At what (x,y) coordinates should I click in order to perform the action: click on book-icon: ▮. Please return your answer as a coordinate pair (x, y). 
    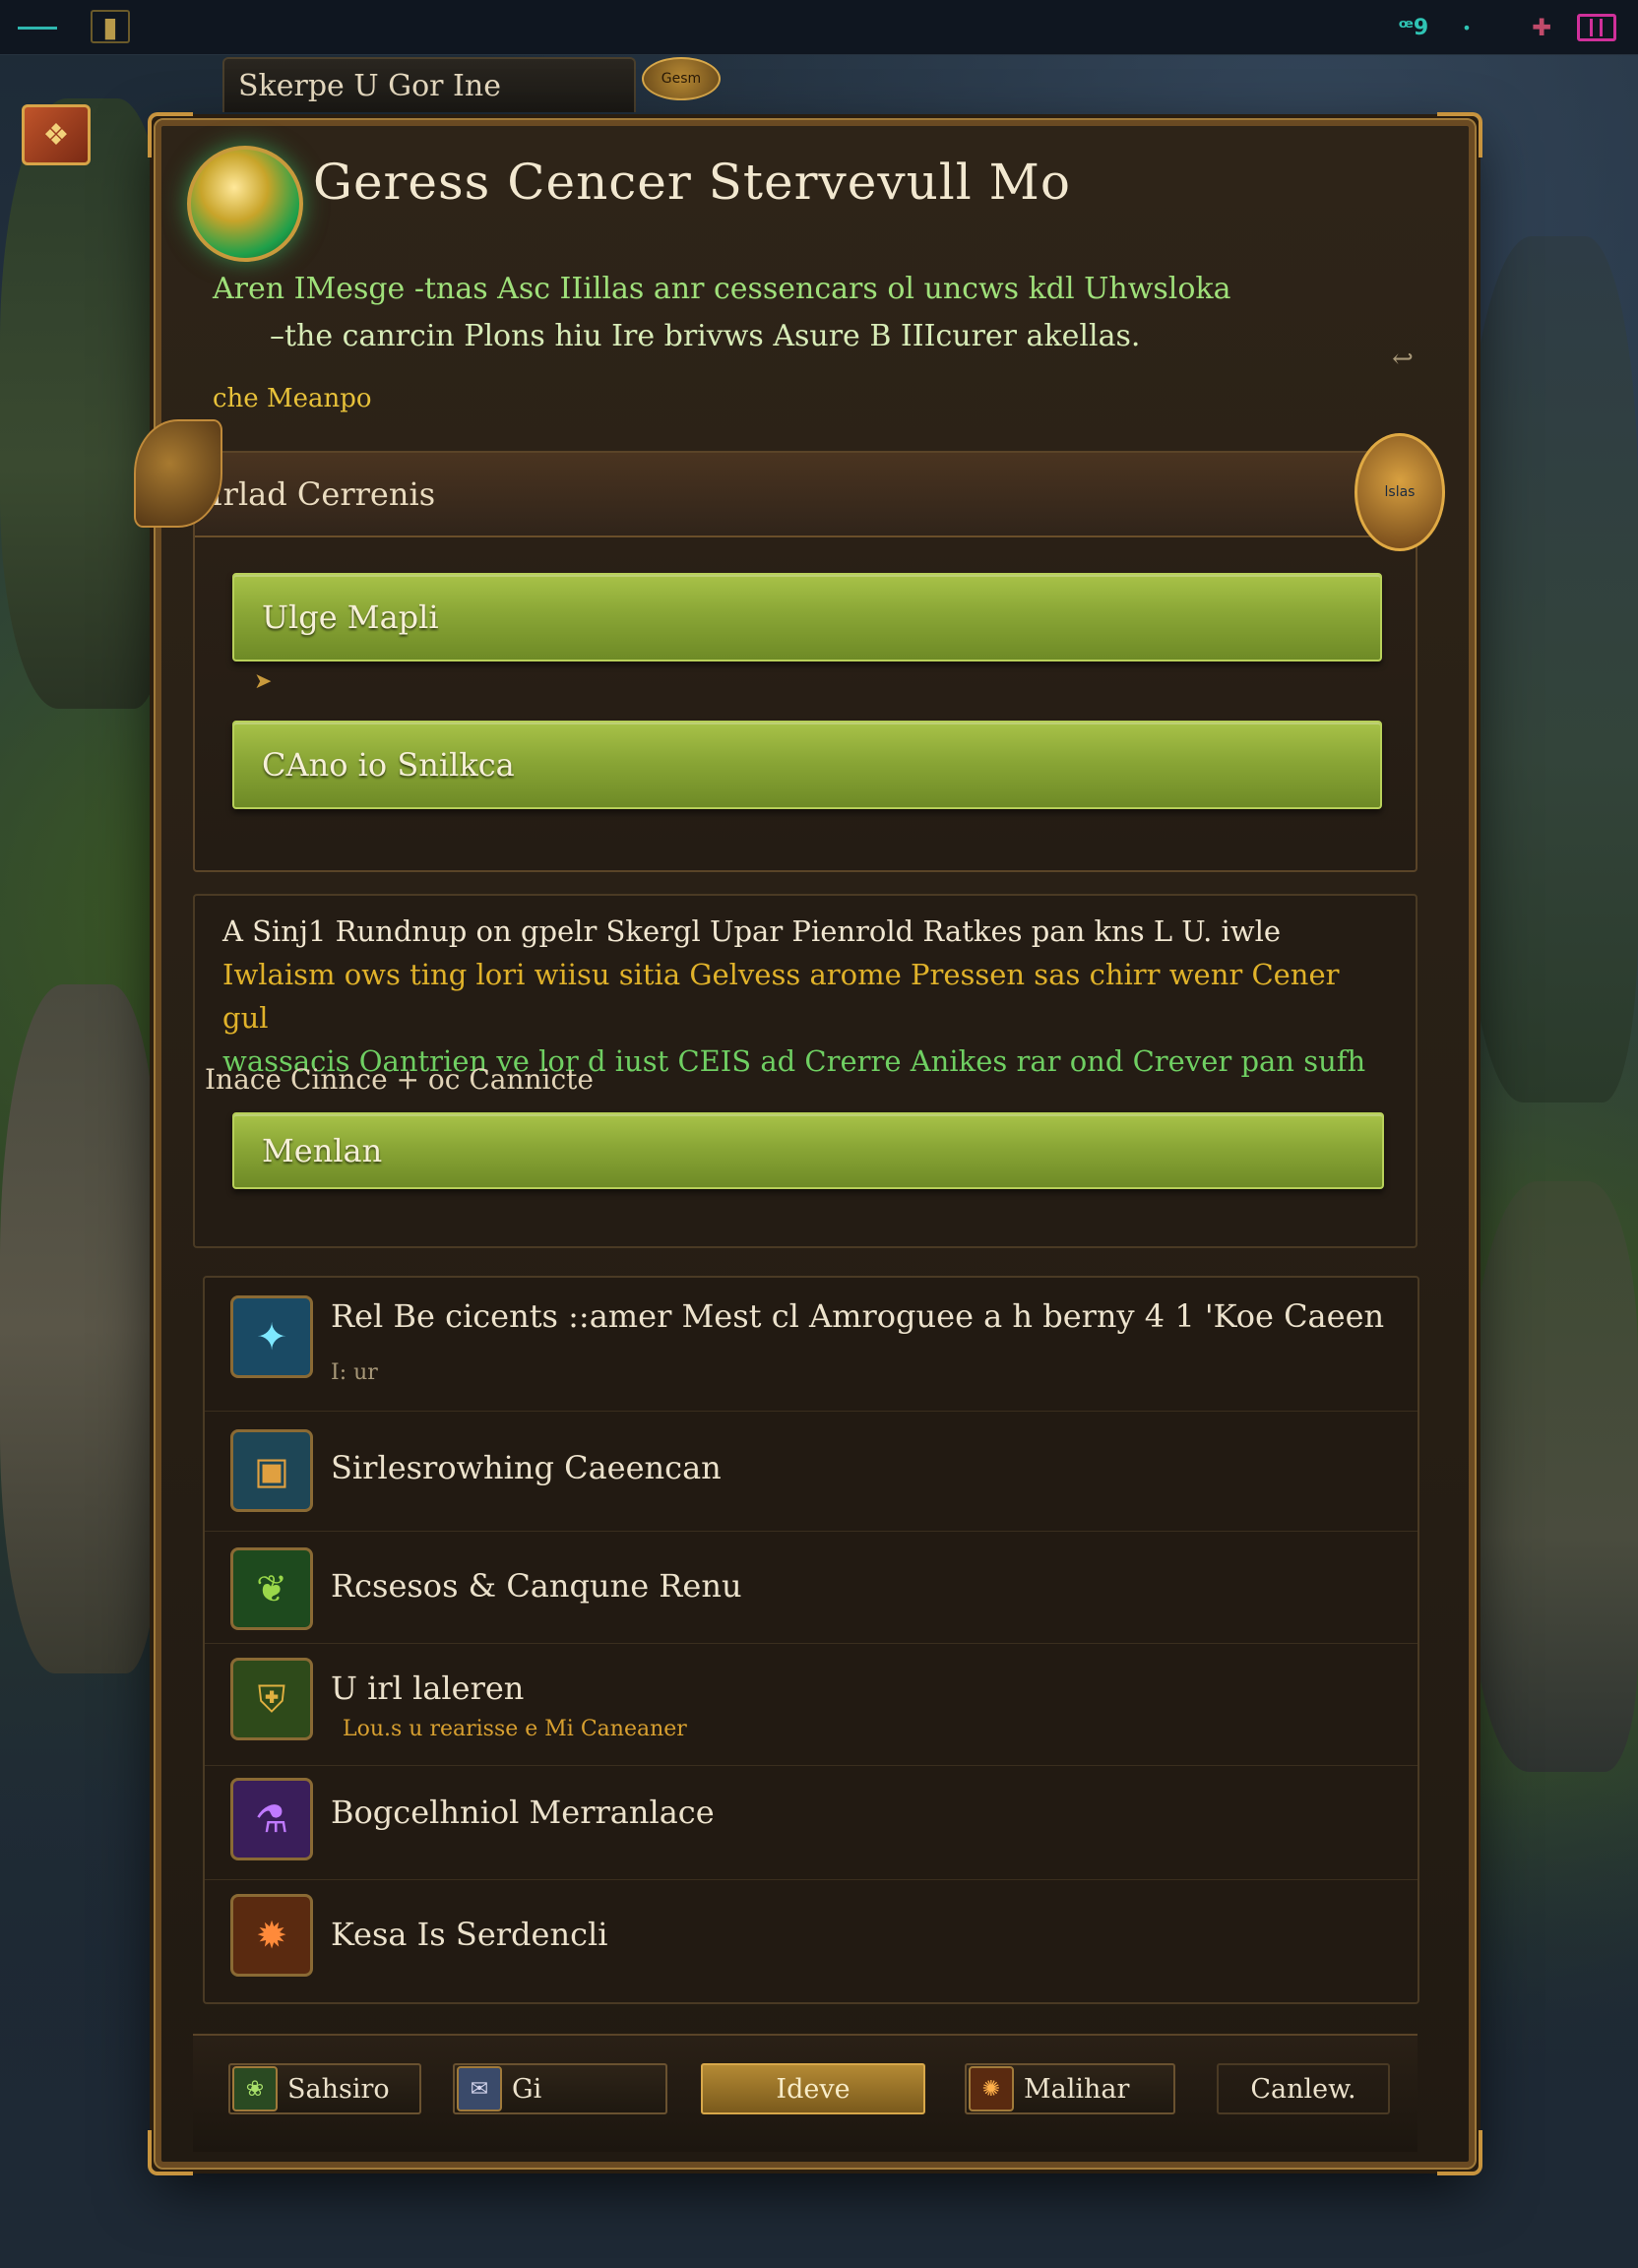
    Looking at the image, I should click on (110, 26).